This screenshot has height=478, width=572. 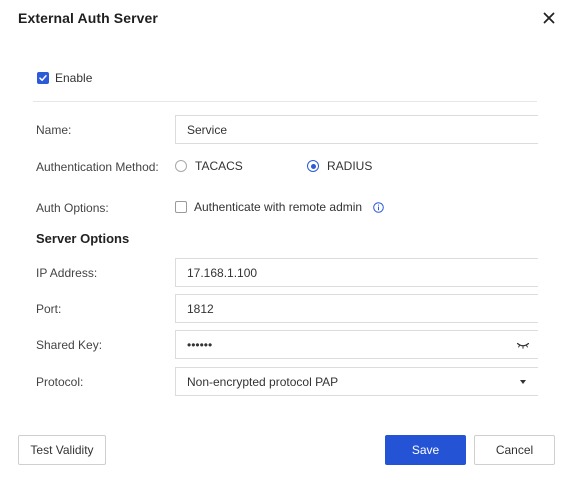 What do you see at coordinates (62, 450) in the screenshot?
I see `test-validity-button: Test Validity` at bounding box center [62, 450].